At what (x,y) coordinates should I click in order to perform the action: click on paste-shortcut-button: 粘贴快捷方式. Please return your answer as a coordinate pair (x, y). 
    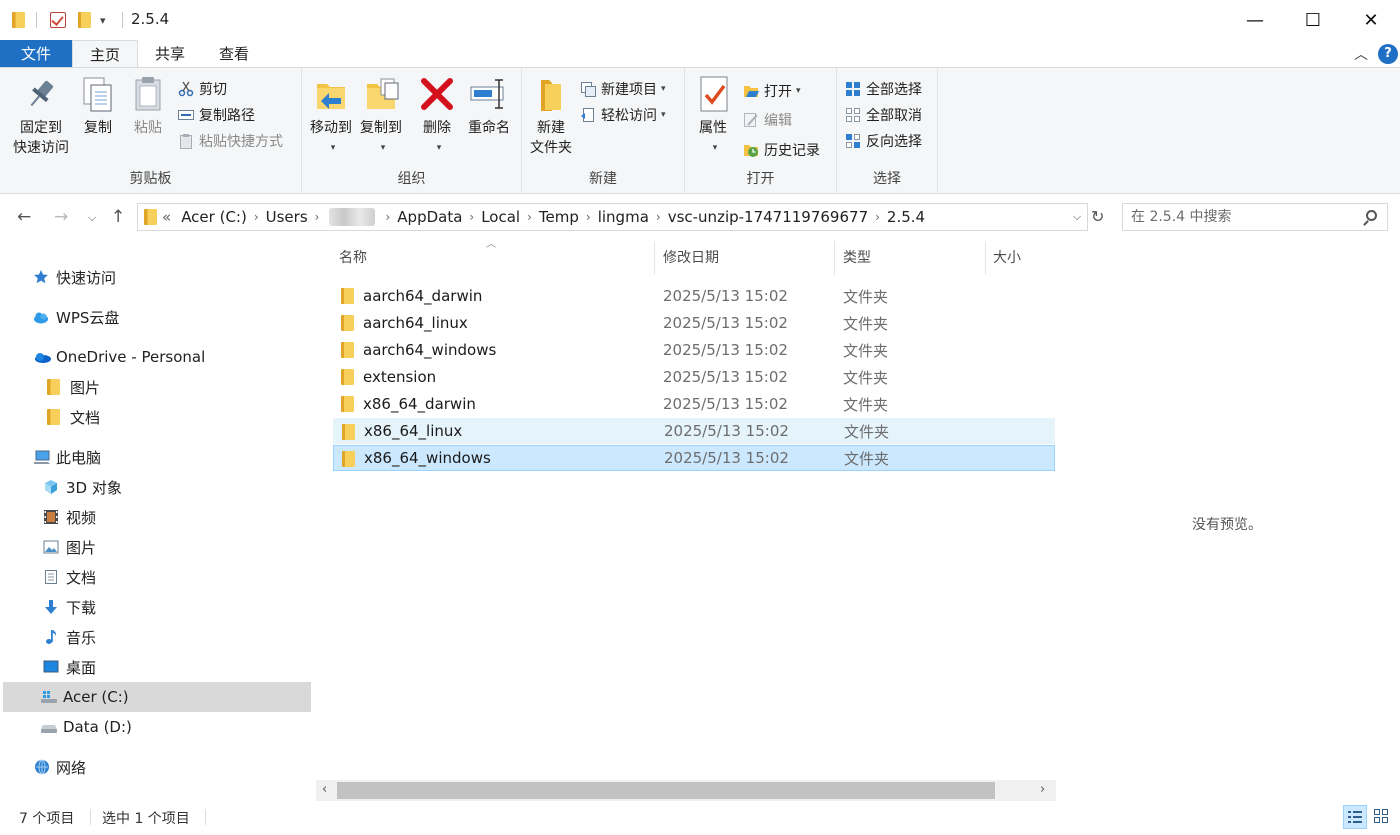
    Looking at the image, I should click on (230, 141).